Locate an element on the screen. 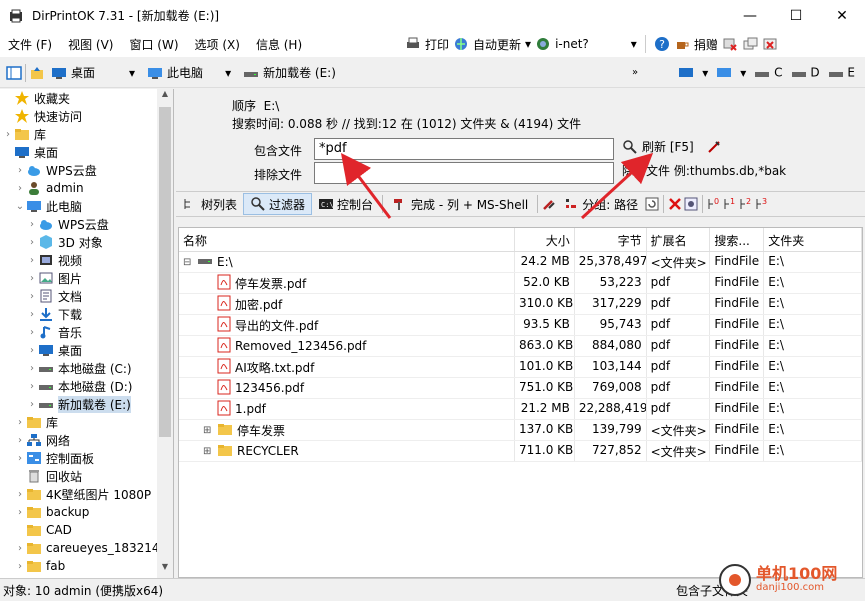  tree-item: › 视频 is located at coordinates (86, 260).